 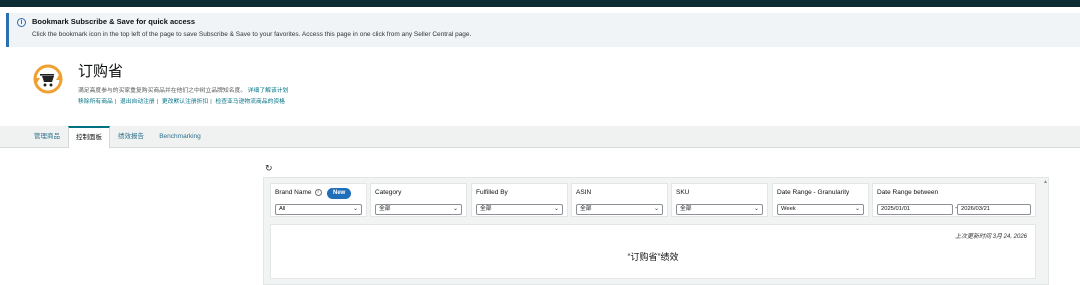 I want to click on filter-asin: ASIN 全部 ⌄, so click(x=619, y=200).